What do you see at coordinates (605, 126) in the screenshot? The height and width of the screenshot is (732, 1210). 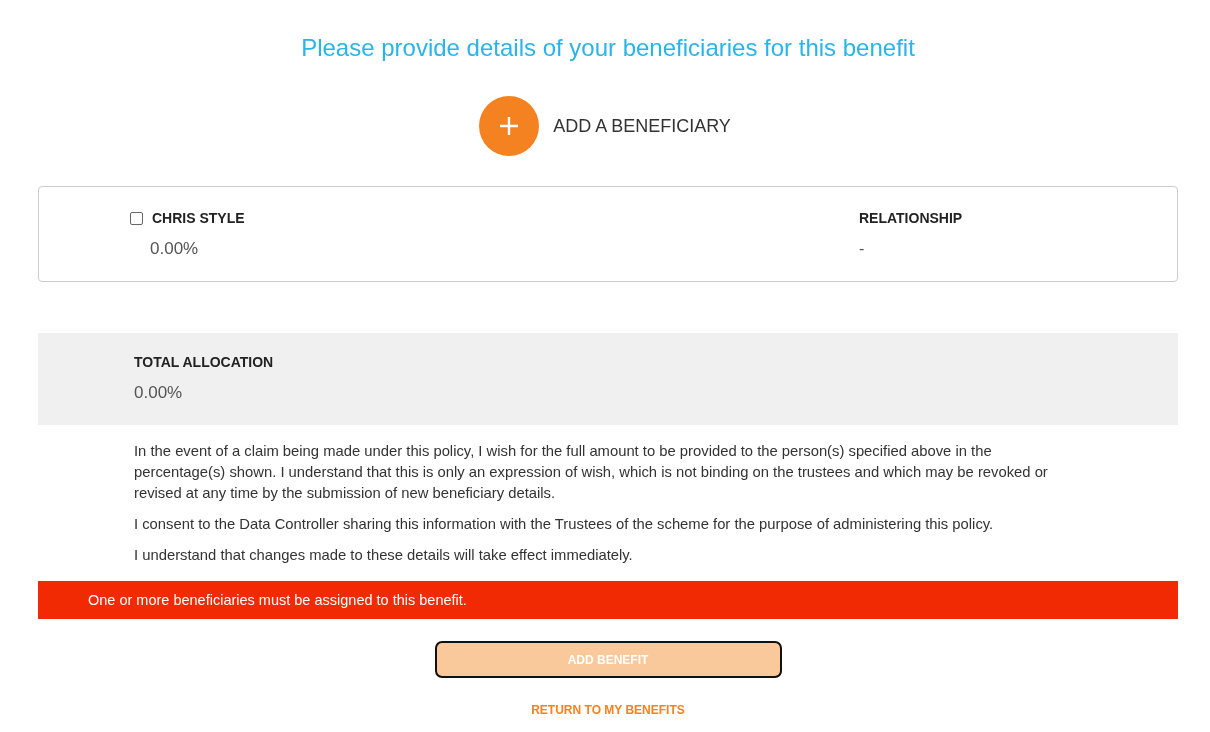 I see `add-beneficiary-button: ADD A BENEFICIARY` at bounding box center [605, 126].